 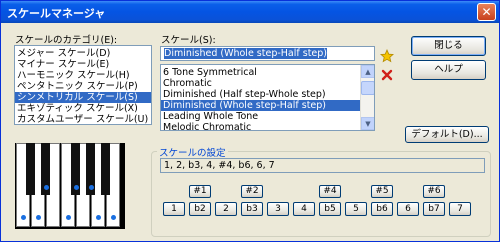 What do you see at coordinates (83, 75) in the screenshot?
I see `category-list-item: ハーモニック スケール(H)` at bounding box center [83, 75].